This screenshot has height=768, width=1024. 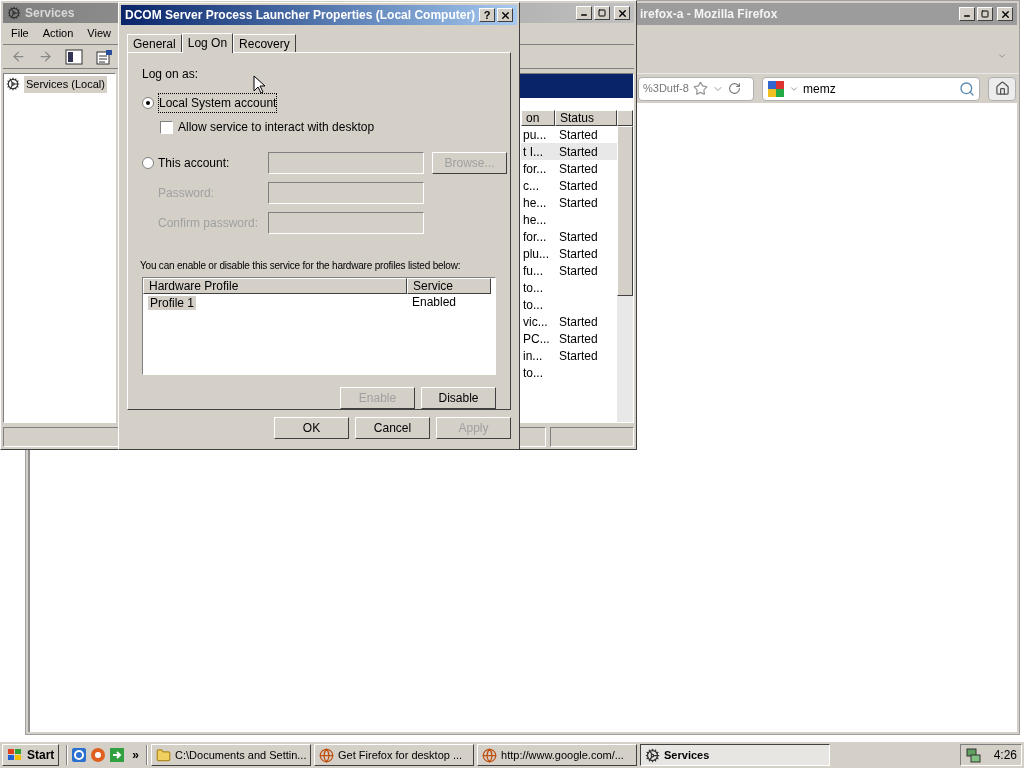 What do you see at coordinates (58, 33) in the screenshot?
I see `menu-item: Action` at bounding box center [58, 33].